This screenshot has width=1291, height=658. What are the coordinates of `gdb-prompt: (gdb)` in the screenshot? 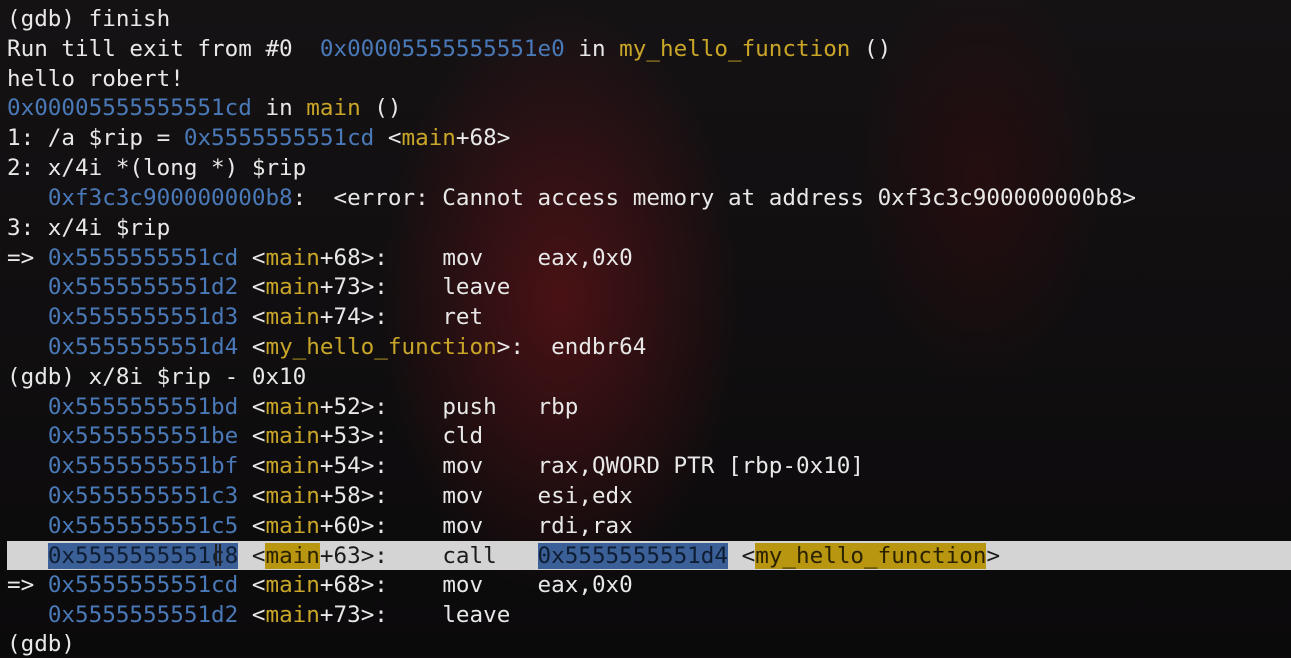 It's located at (41, 644).